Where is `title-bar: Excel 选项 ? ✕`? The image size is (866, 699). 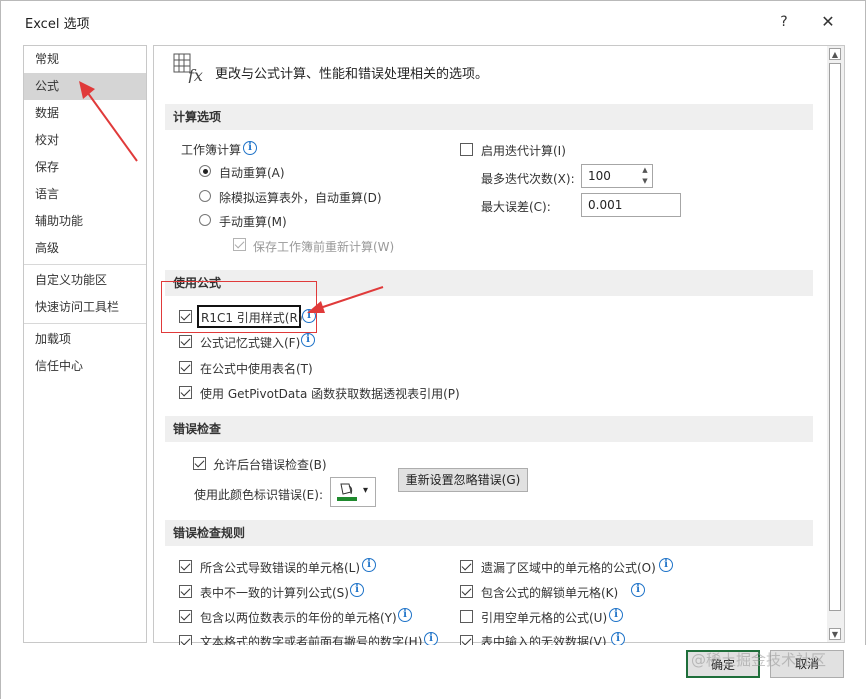
title-bar: Excel 选项 ? ✕ is located at coordinates (433, 21).